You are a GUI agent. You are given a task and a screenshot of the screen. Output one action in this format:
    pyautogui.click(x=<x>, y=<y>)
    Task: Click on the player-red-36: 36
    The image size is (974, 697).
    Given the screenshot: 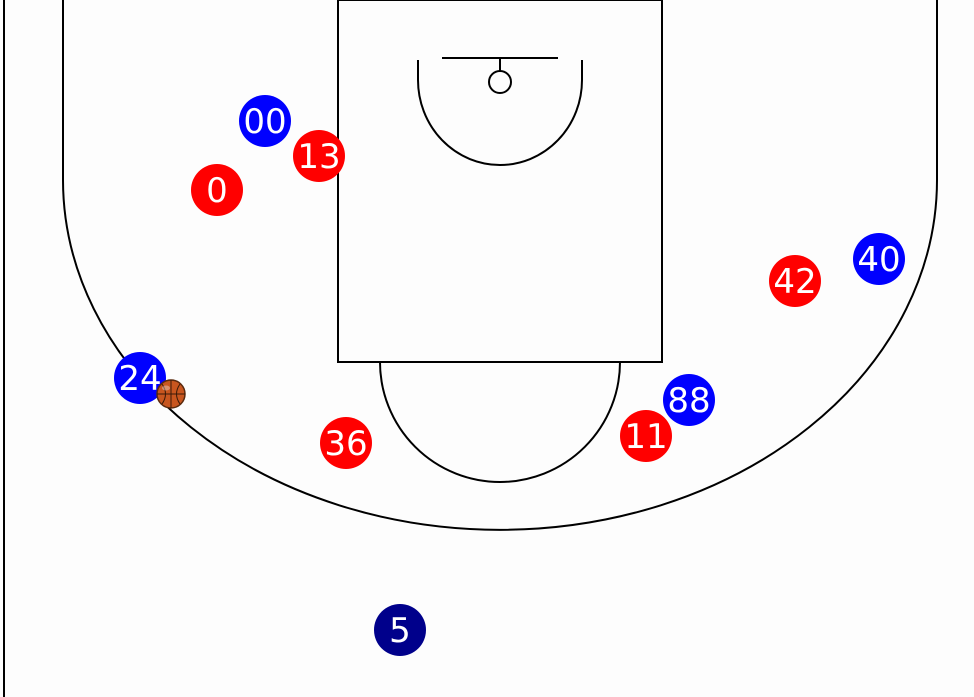 What is the action you would take?
    pyautogui.click(x=346, y=443)
    